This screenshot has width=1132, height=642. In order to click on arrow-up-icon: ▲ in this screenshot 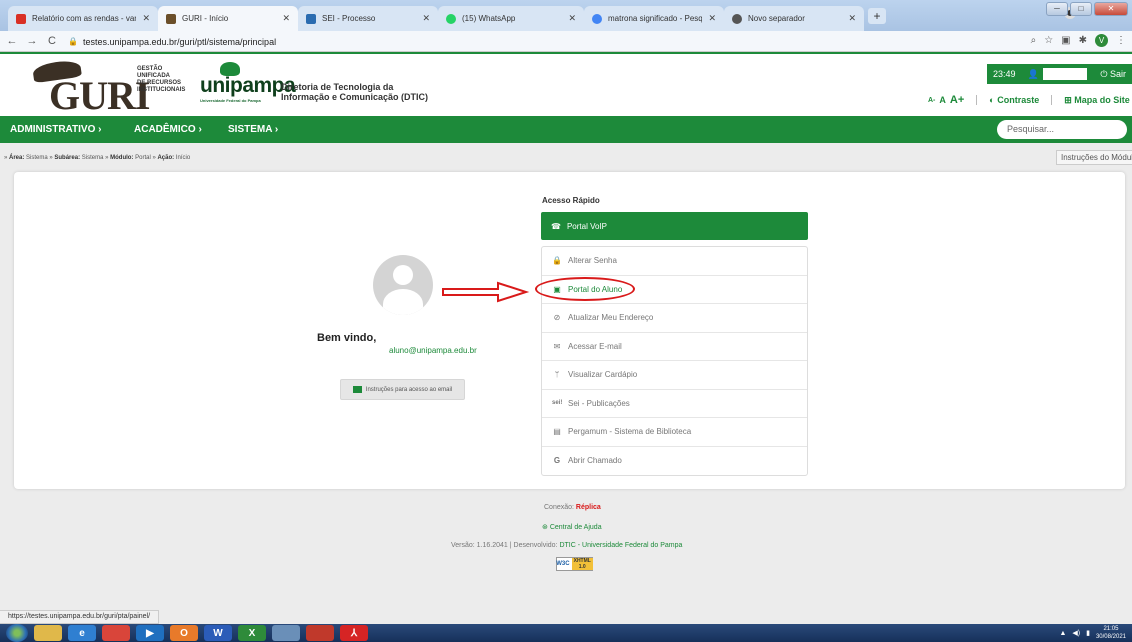, I will do `click(1062, 633)`.